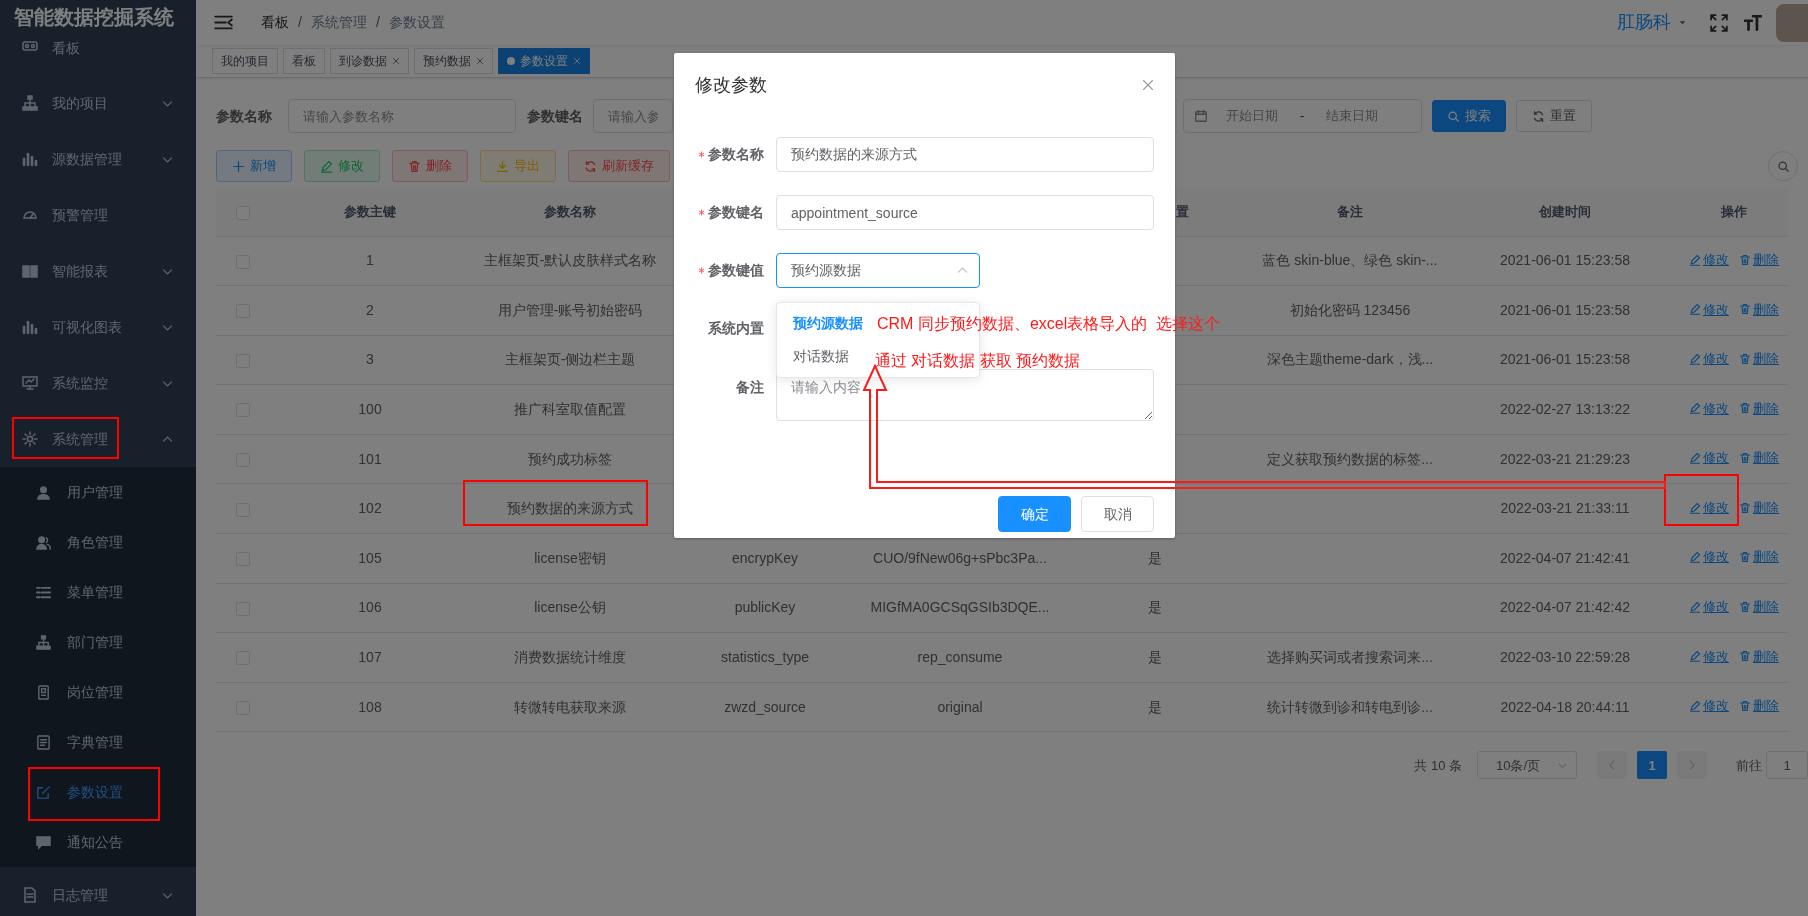 This screenshot has height=916, width=1808. I want to click on table-cell: 3, so click(370, 359).